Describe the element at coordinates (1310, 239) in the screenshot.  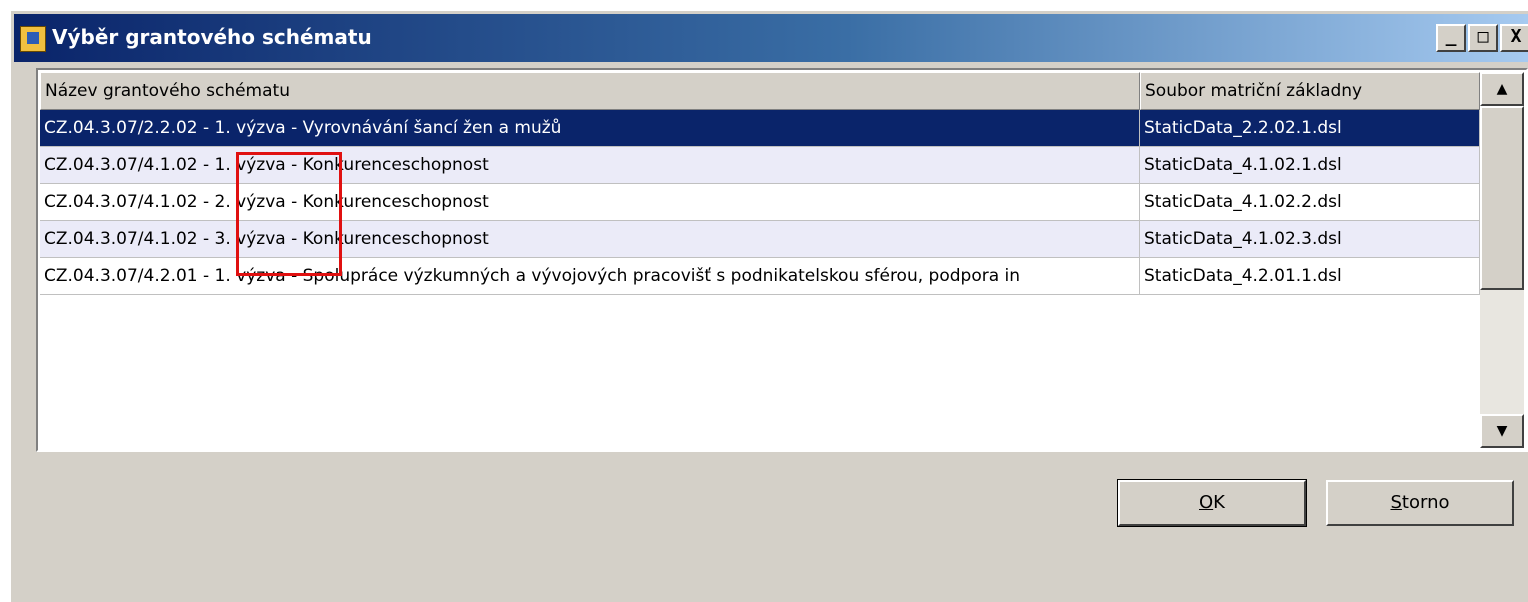
I see `file-cell: StaticData_4.1.02.3.dsl` at that location.